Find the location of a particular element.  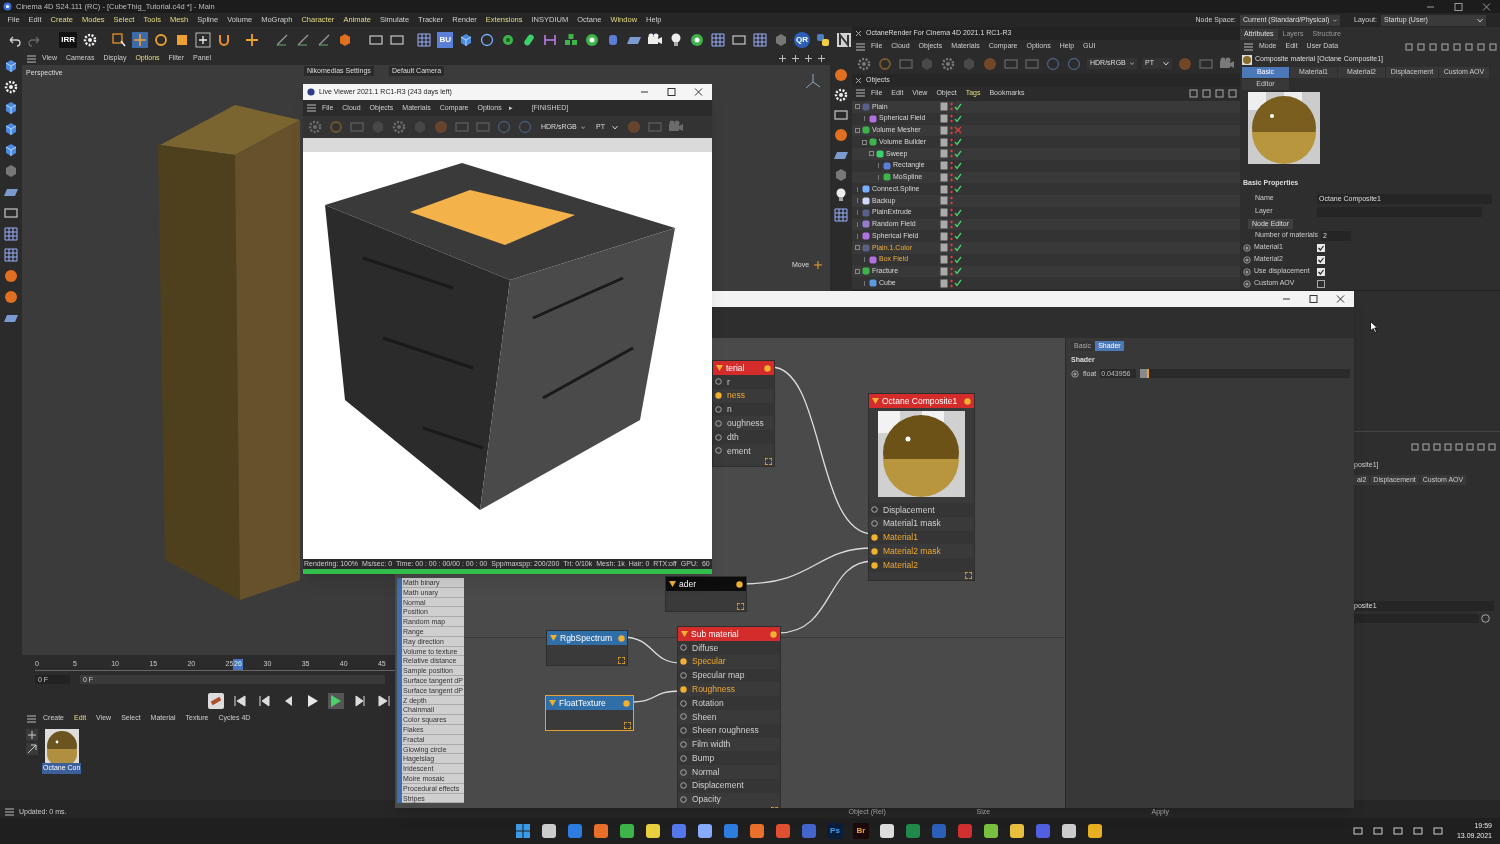

node: Sub material Diffuse Specular Specular map Roughness Rotation Sheen Sheen roughness Film width Bump Normal Displacement Opacity is located at coordinates (729, 717).